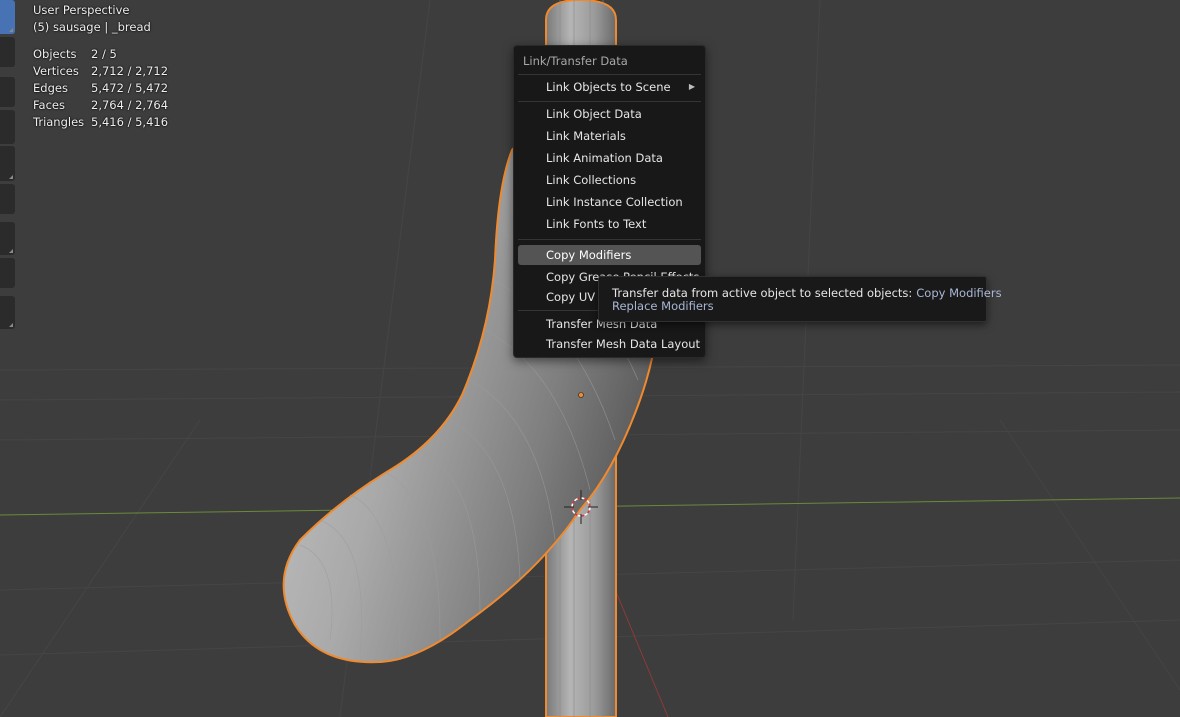  What do you see at coordinates (7, 199) in the screenshot?
I see `transform-tool-button` at bounding box center [7, 199].